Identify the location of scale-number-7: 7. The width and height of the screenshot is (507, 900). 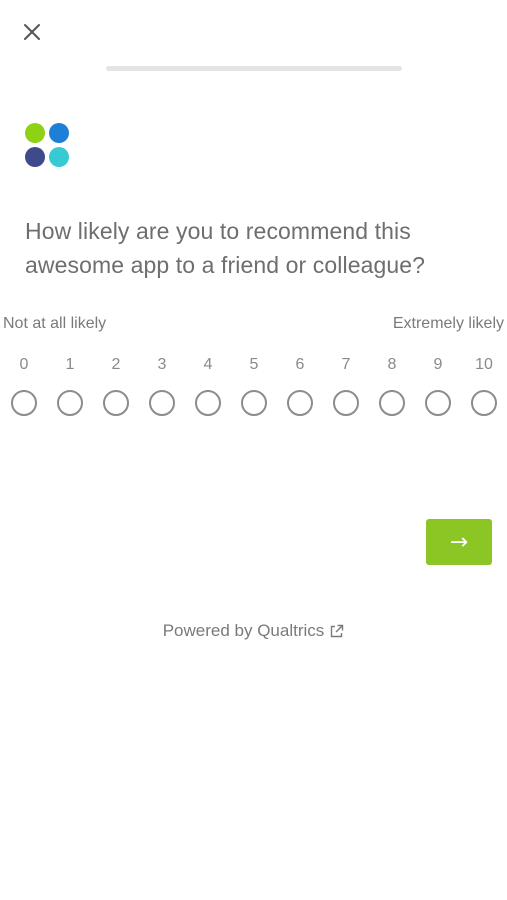
(346, 364).